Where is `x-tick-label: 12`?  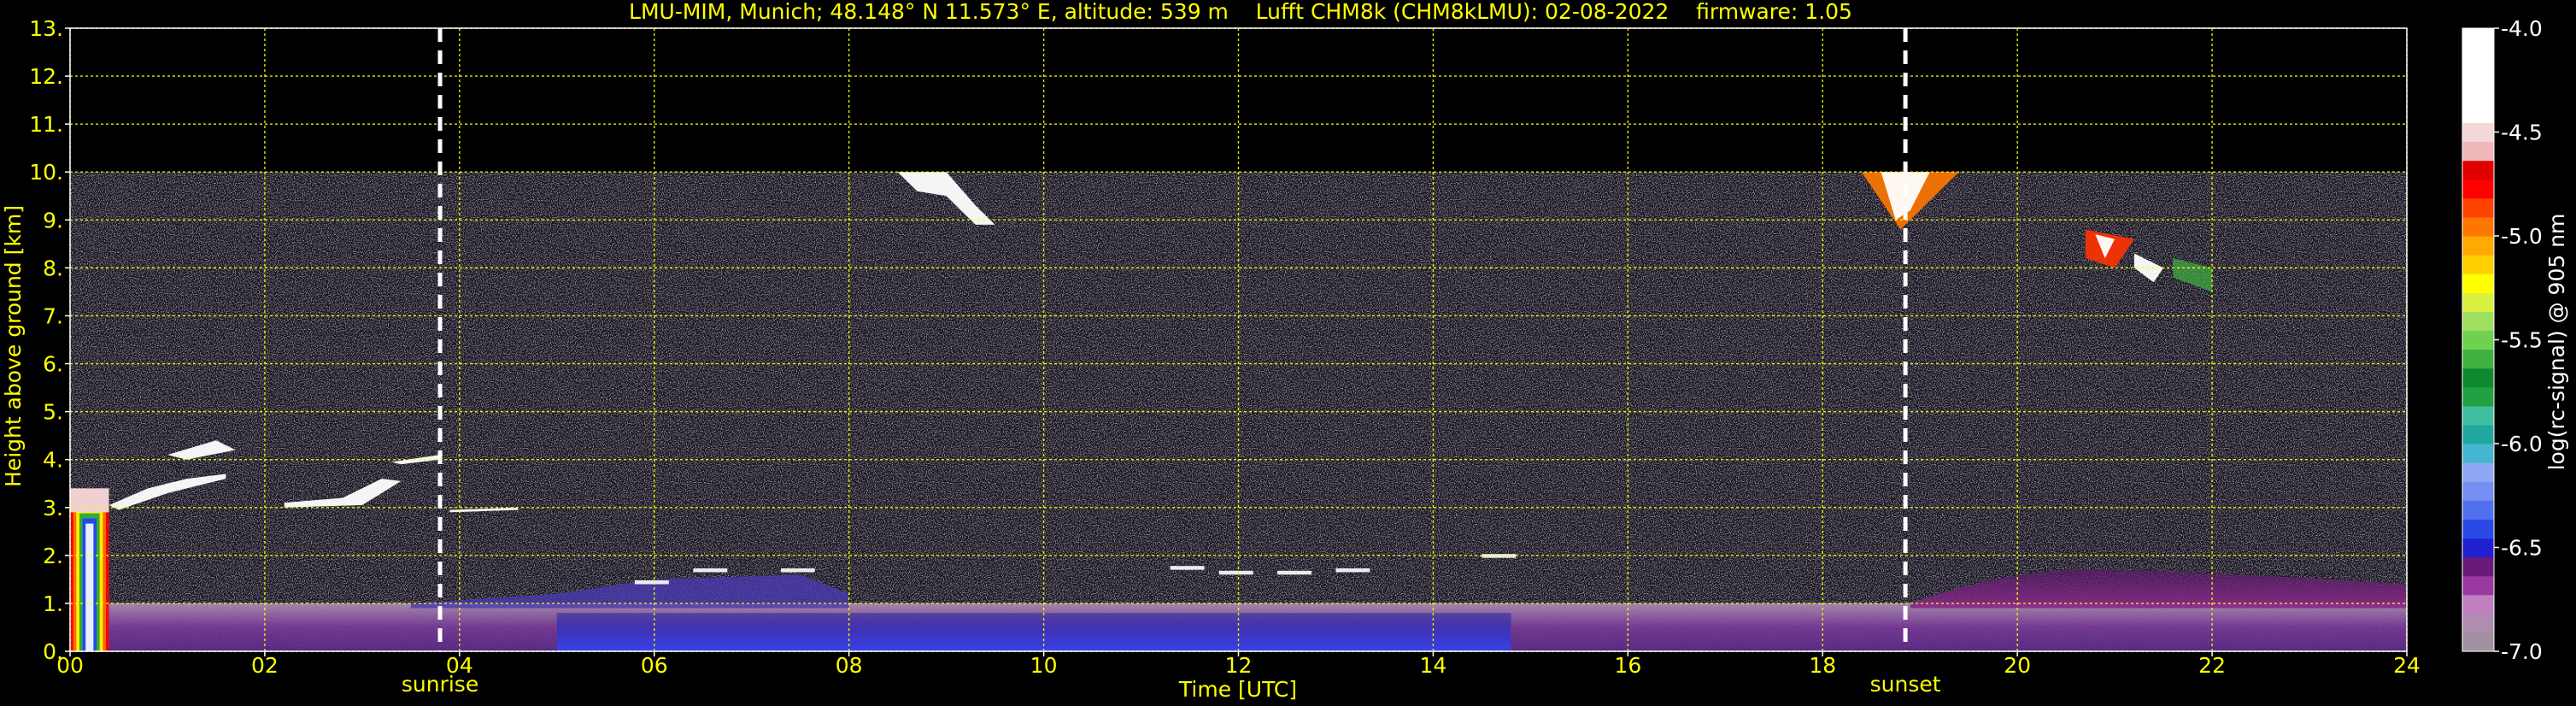 x-tick-label: 12 is located at coordinates (1239, 665).